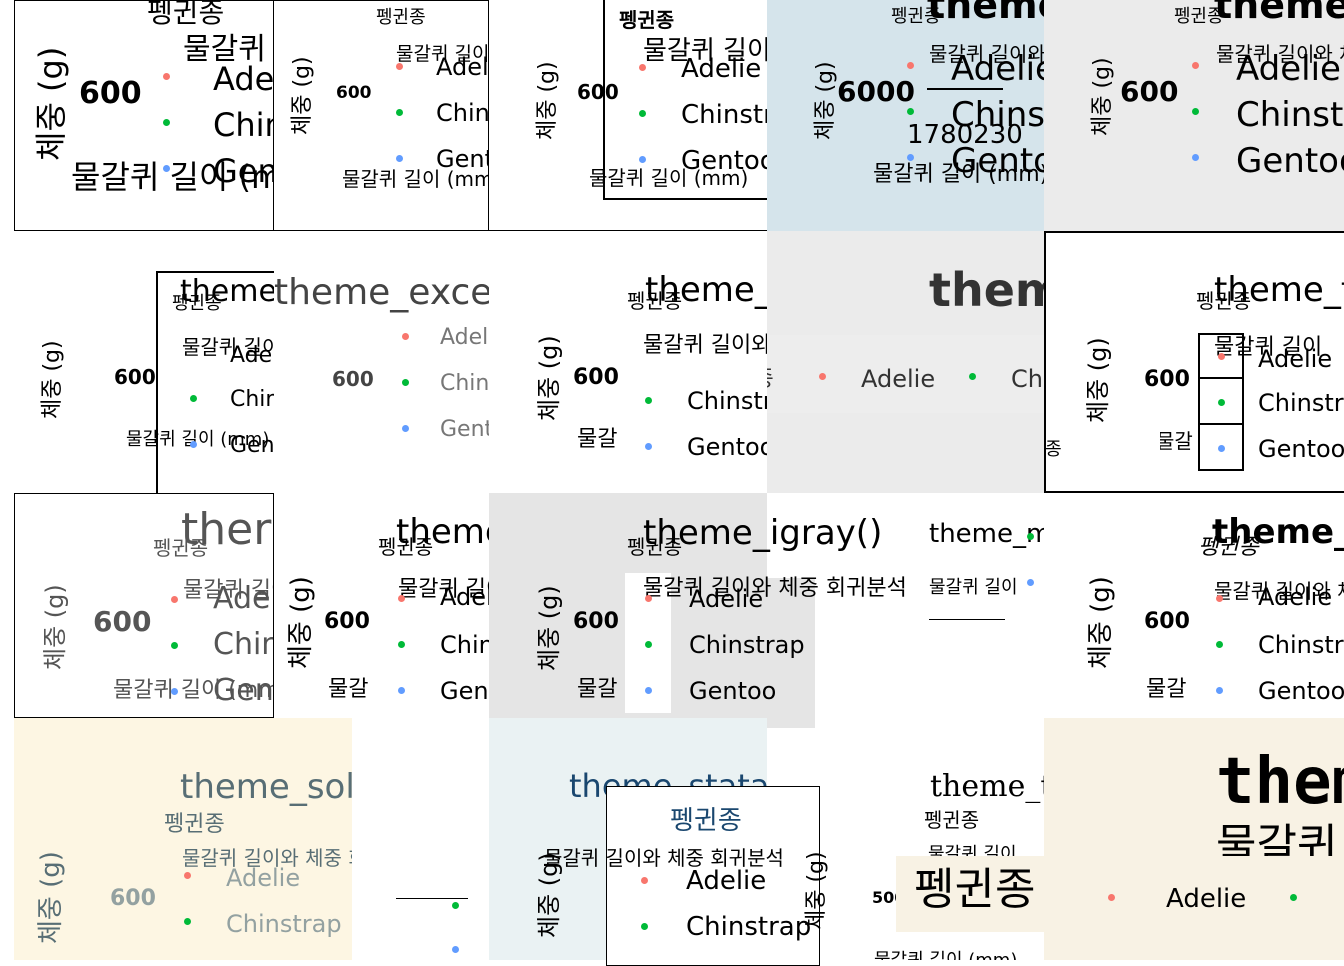 Image resolution: width=1344 pixels, height=966 pixels. Describe the element at coordinates (381, 292) in the screenshot. I see `title: theme_excel_` at that location.